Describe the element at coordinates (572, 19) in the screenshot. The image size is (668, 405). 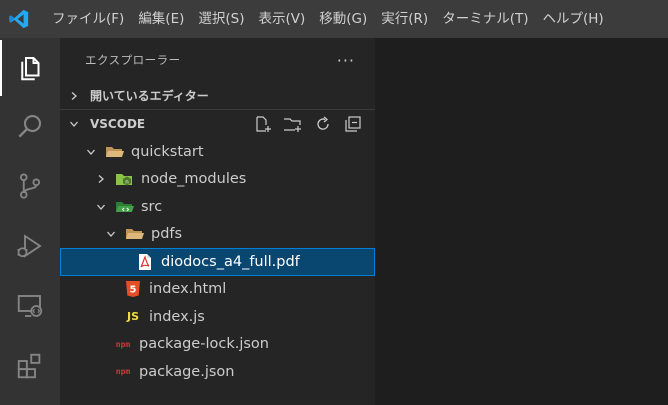
I see `menu-help: ヘルプ(H)` at that location.